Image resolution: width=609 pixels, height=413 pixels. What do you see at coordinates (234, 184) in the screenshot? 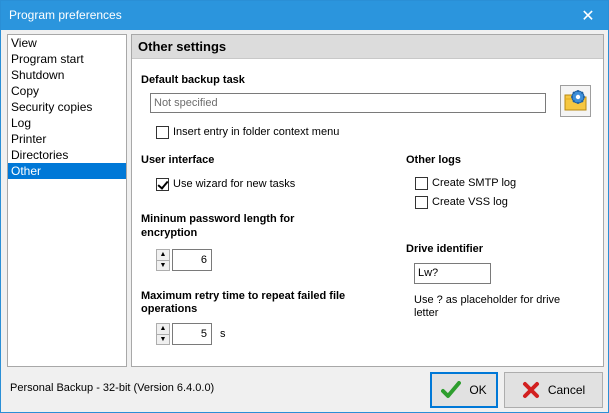
I see `wizard-label: Use wizard for new tasks` at bounding box center [234, 184].